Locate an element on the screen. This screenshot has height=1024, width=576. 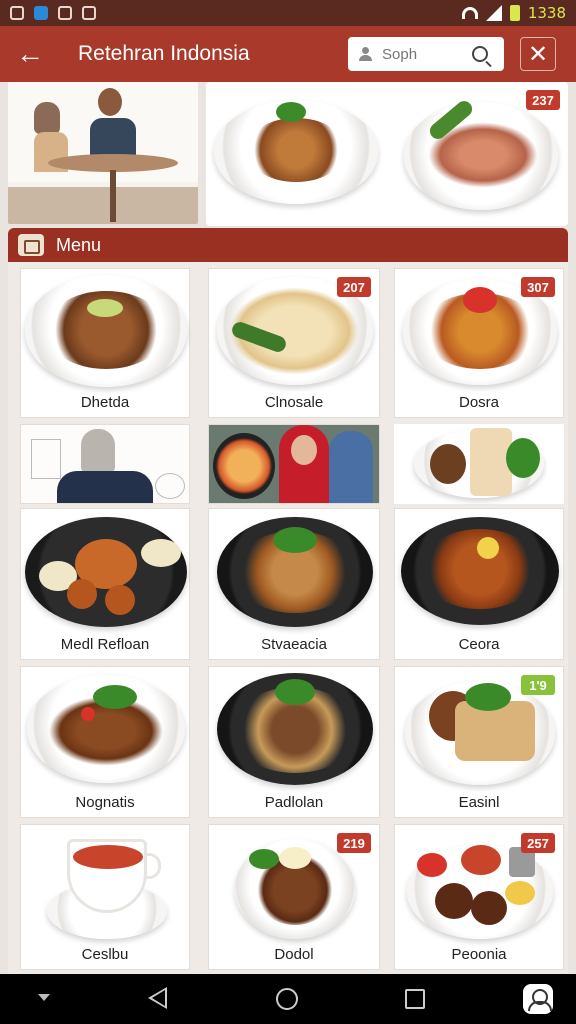
menu-item-label: Dhetda is located at coordinates (105, 402).